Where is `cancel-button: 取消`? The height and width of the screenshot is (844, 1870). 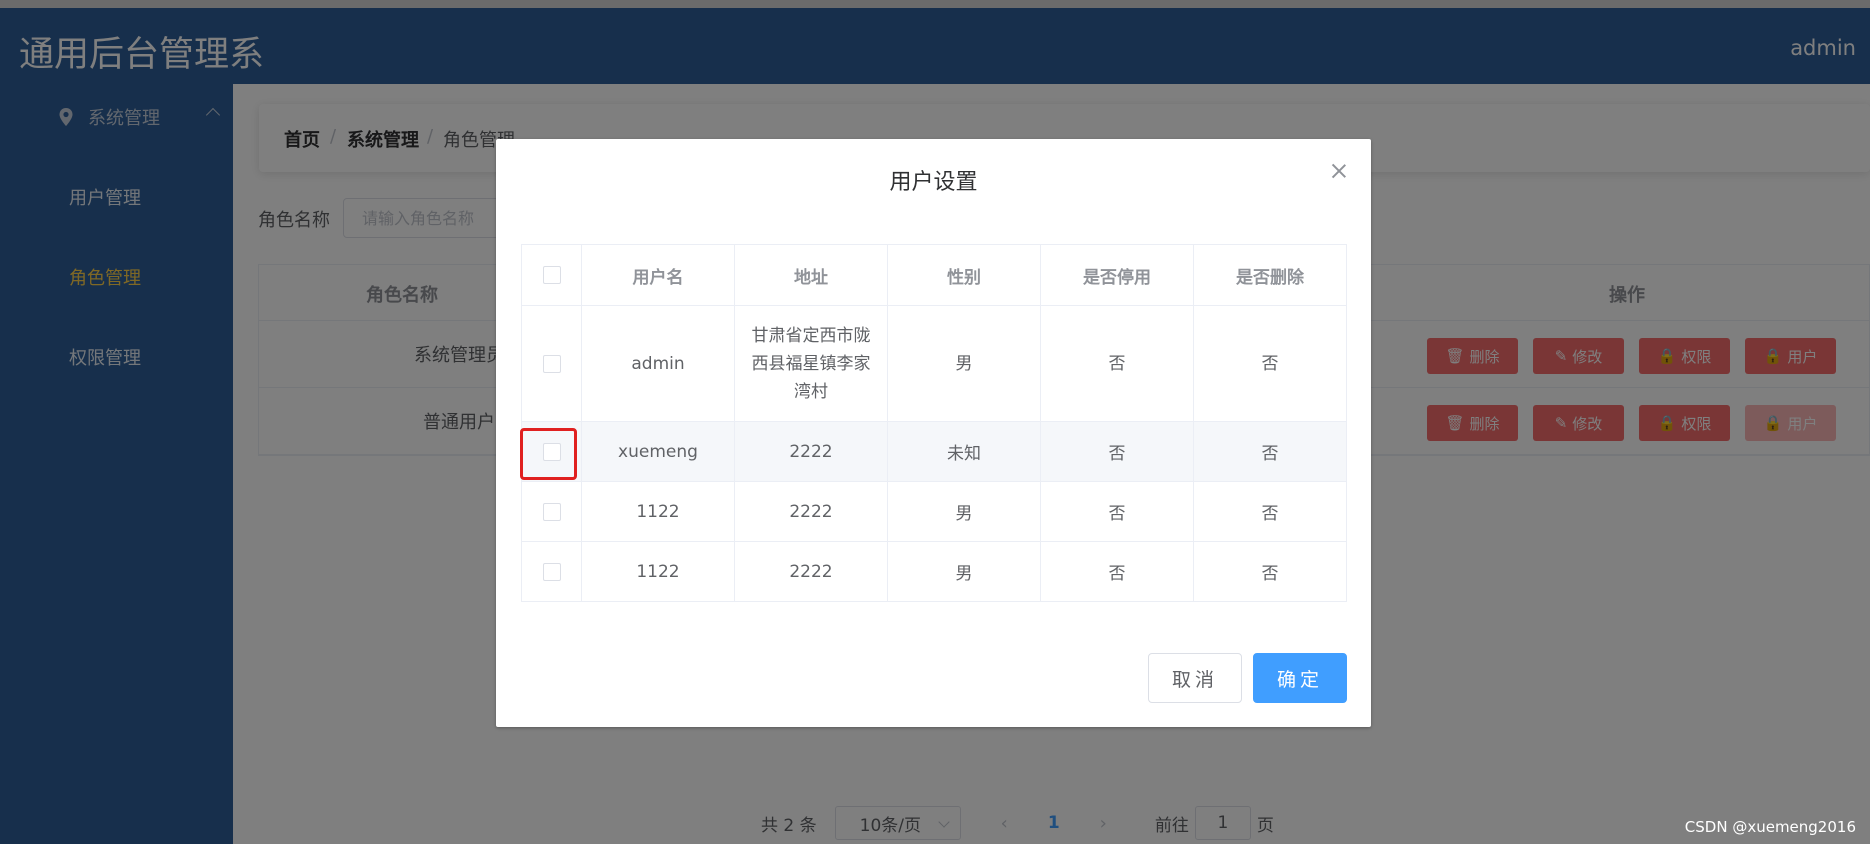
cancel-button: 取消 is located at coordinates (1195, 678).